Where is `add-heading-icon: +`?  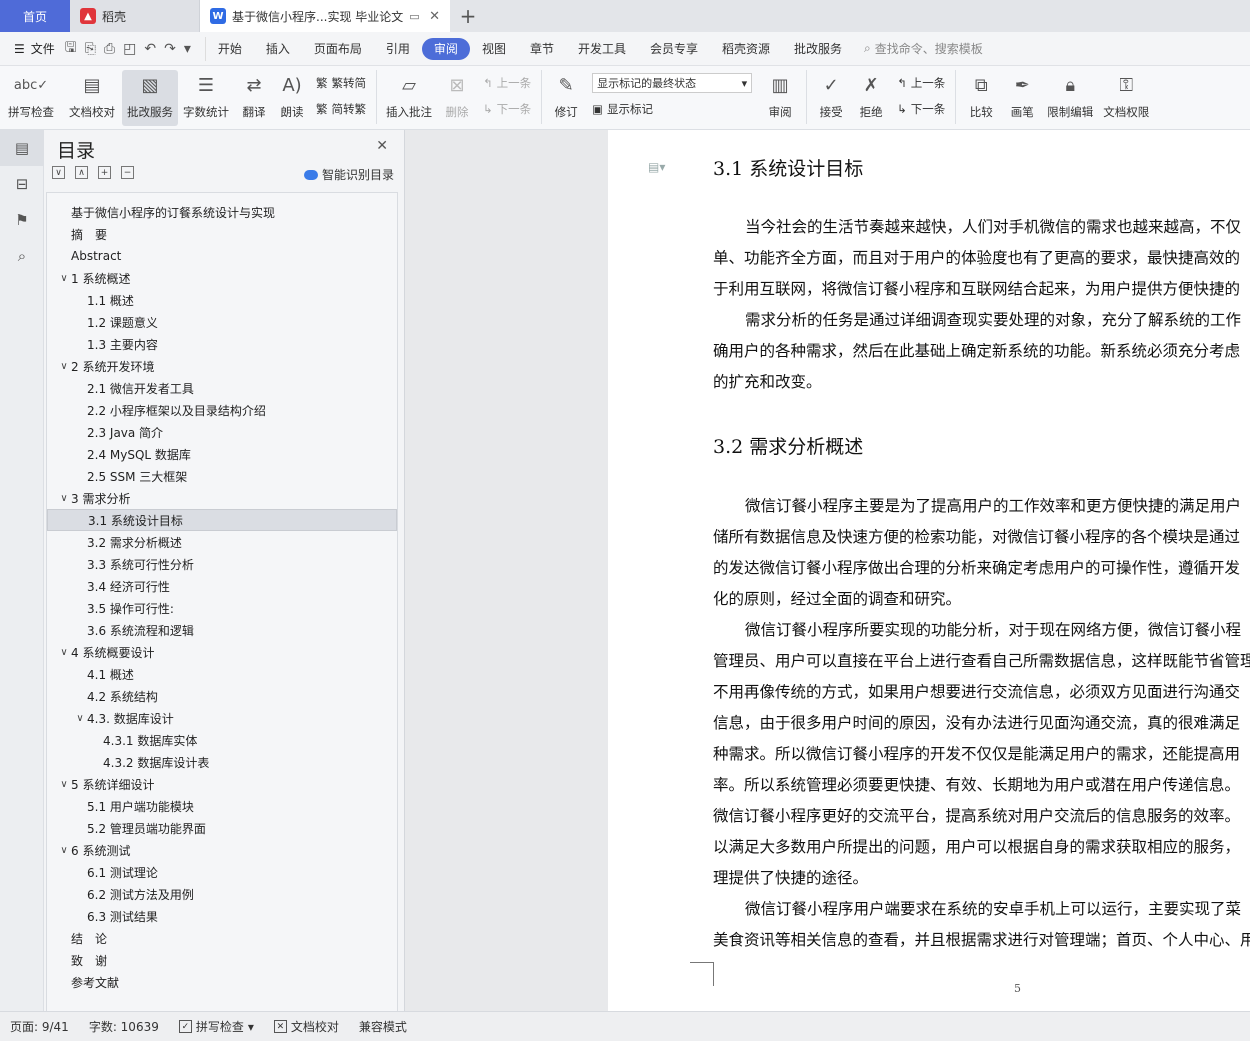 add-heading-icon: + is located at coordinates (104, 172).